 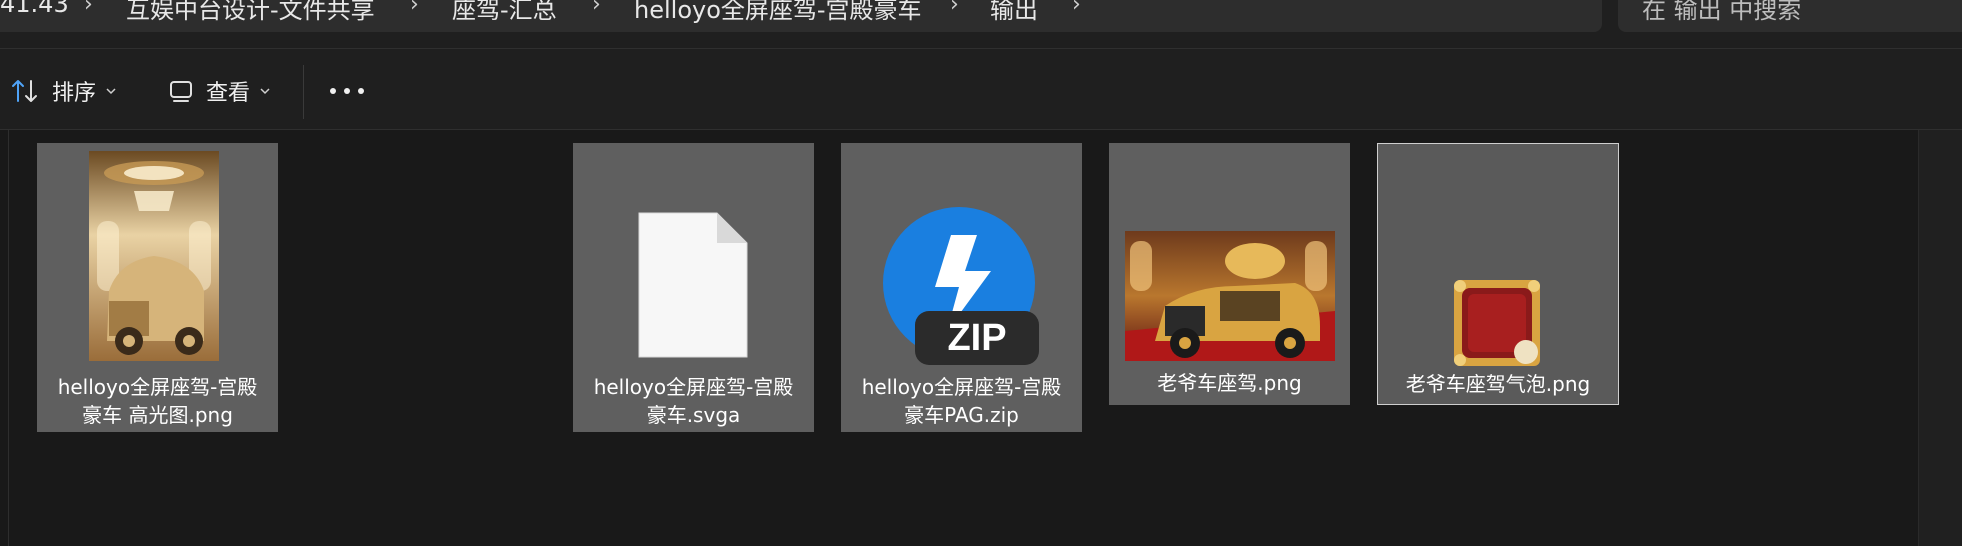 I want to click on more-options-button, so click(x=347, y=91).